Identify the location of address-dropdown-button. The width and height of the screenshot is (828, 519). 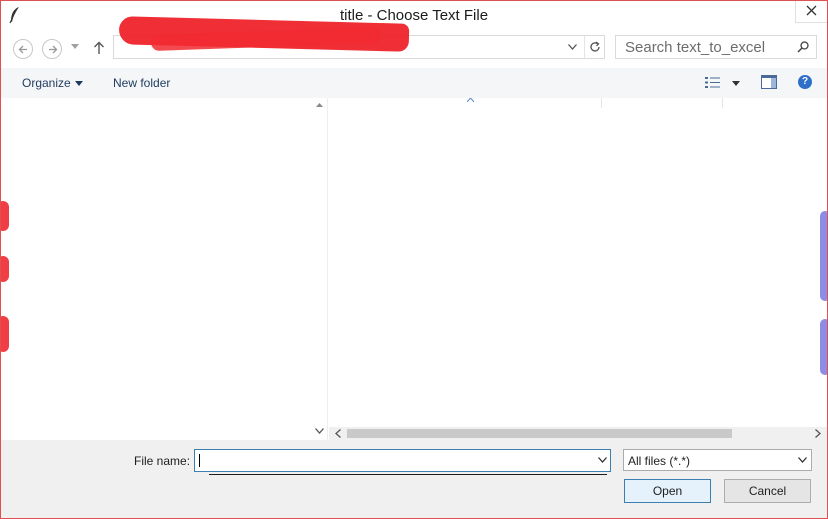
(573, 47).